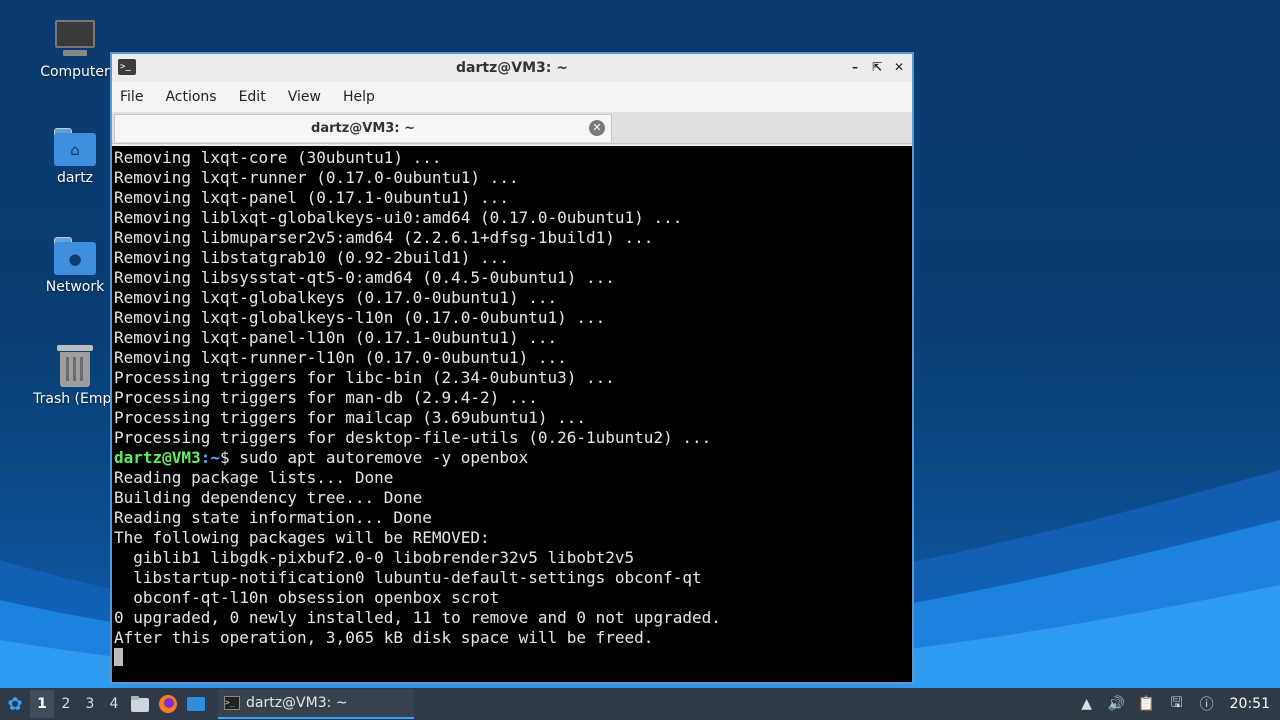 This screenshot has width=1280, height=720. What do you see at coordinates (597, 128) in the screenshot?
I see `tab-close-icon: ✕` at bounding box center [597, 128].